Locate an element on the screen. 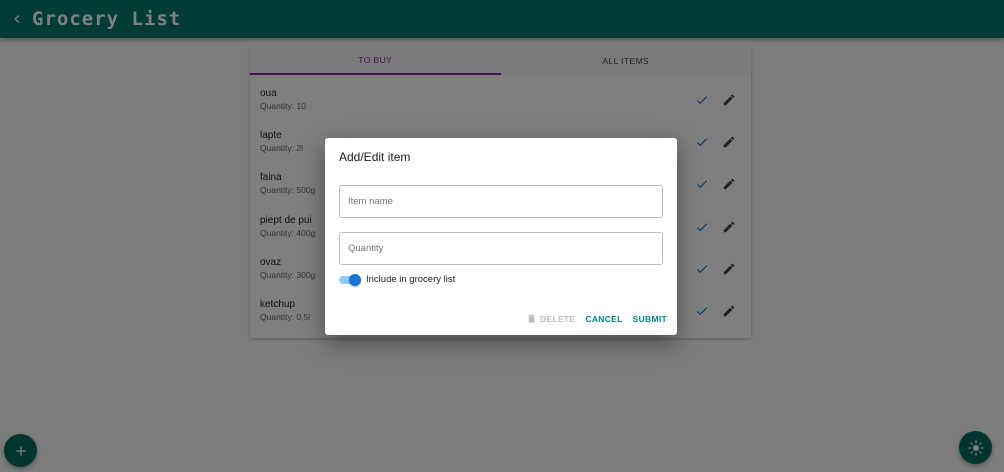 This screenshot has width=1004, height=472. dialog-title: Add/Edit item is located at coordinates (375, 157).